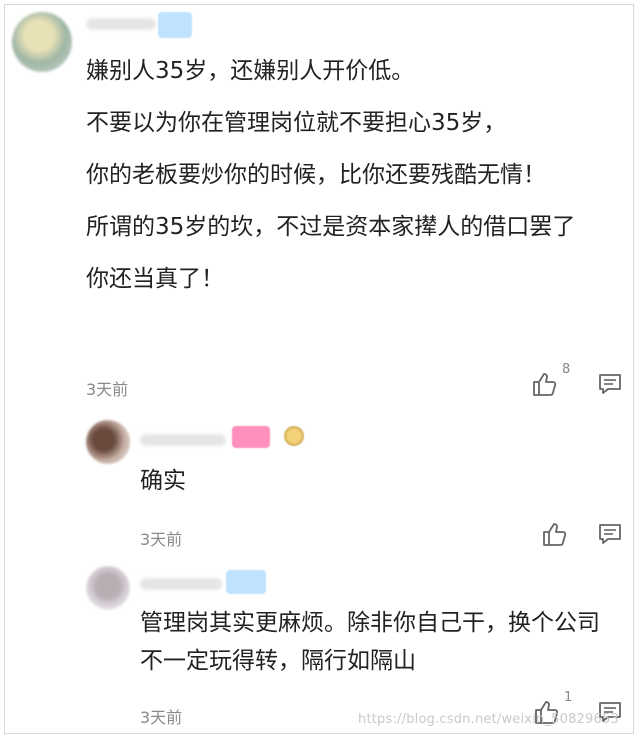 The width and height of the screenshot is (640, 740). What do you see at coordinates (250, 71) in the screenshot?
I see `comment-line: 嫌别人35岁，还嫌别人开价低。` at bounding box center [250, 71].